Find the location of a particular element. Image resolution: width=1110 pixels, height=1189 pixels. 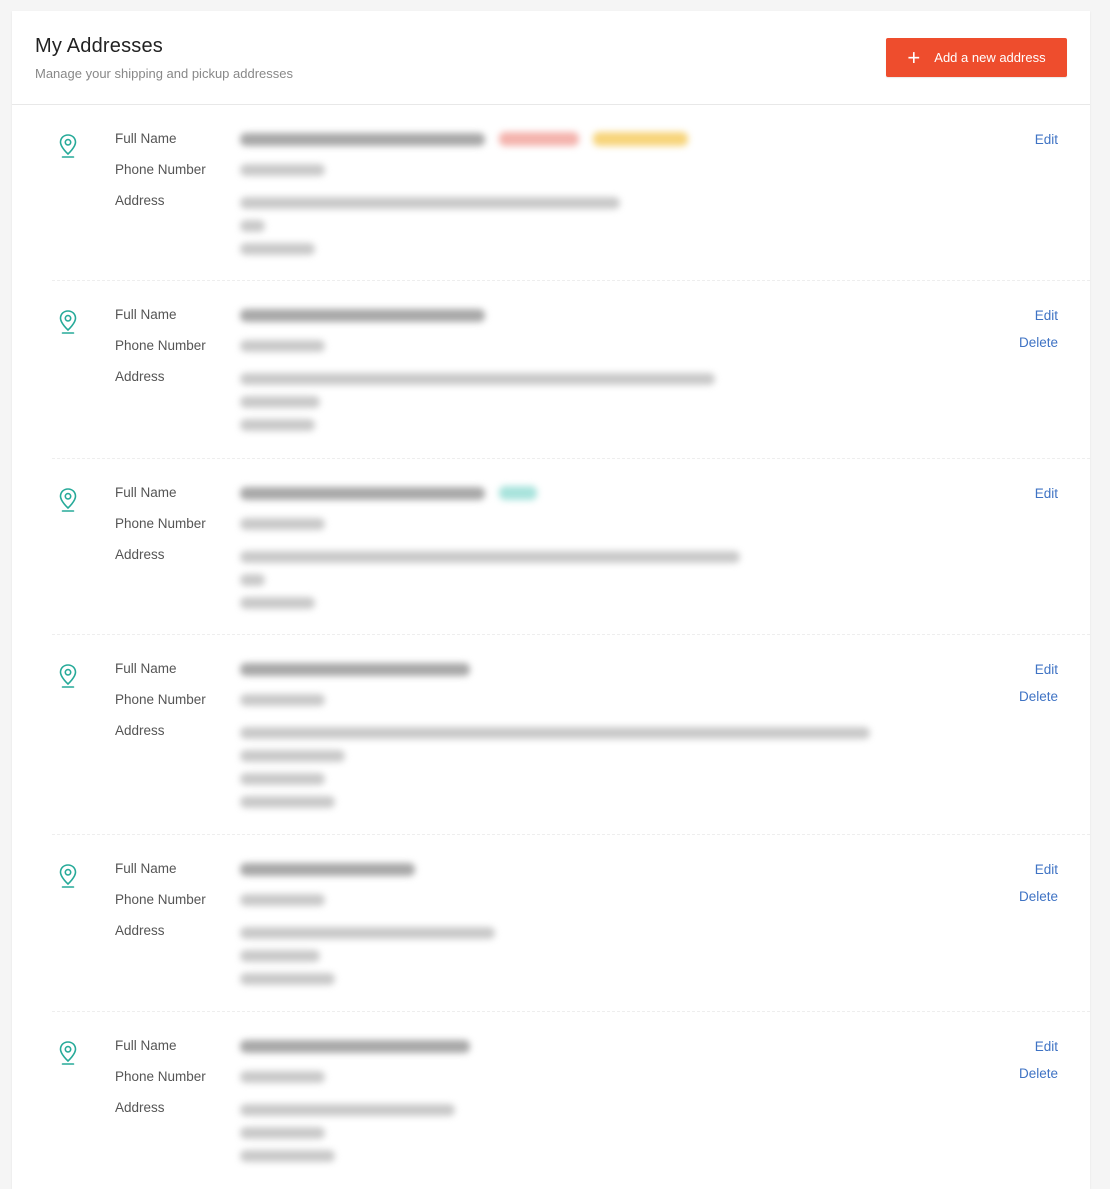

page-title: My Addresses is located at coordinates (99, 46).